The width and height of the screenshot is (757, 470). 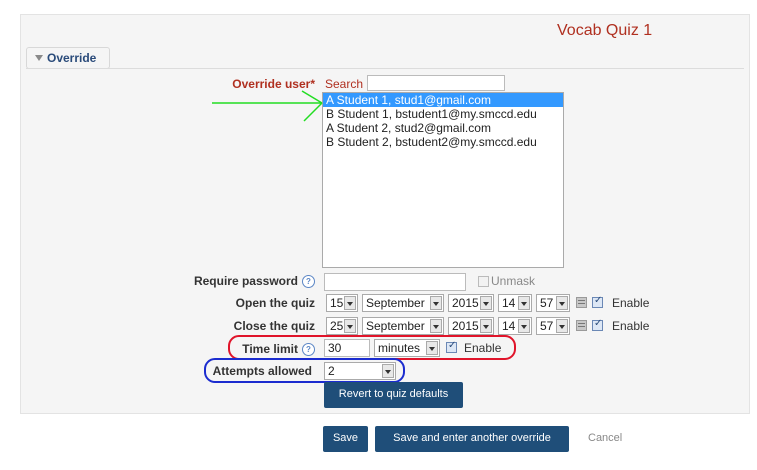 I want to click on unmask-label: Unmask, so click(x=513, y=281).